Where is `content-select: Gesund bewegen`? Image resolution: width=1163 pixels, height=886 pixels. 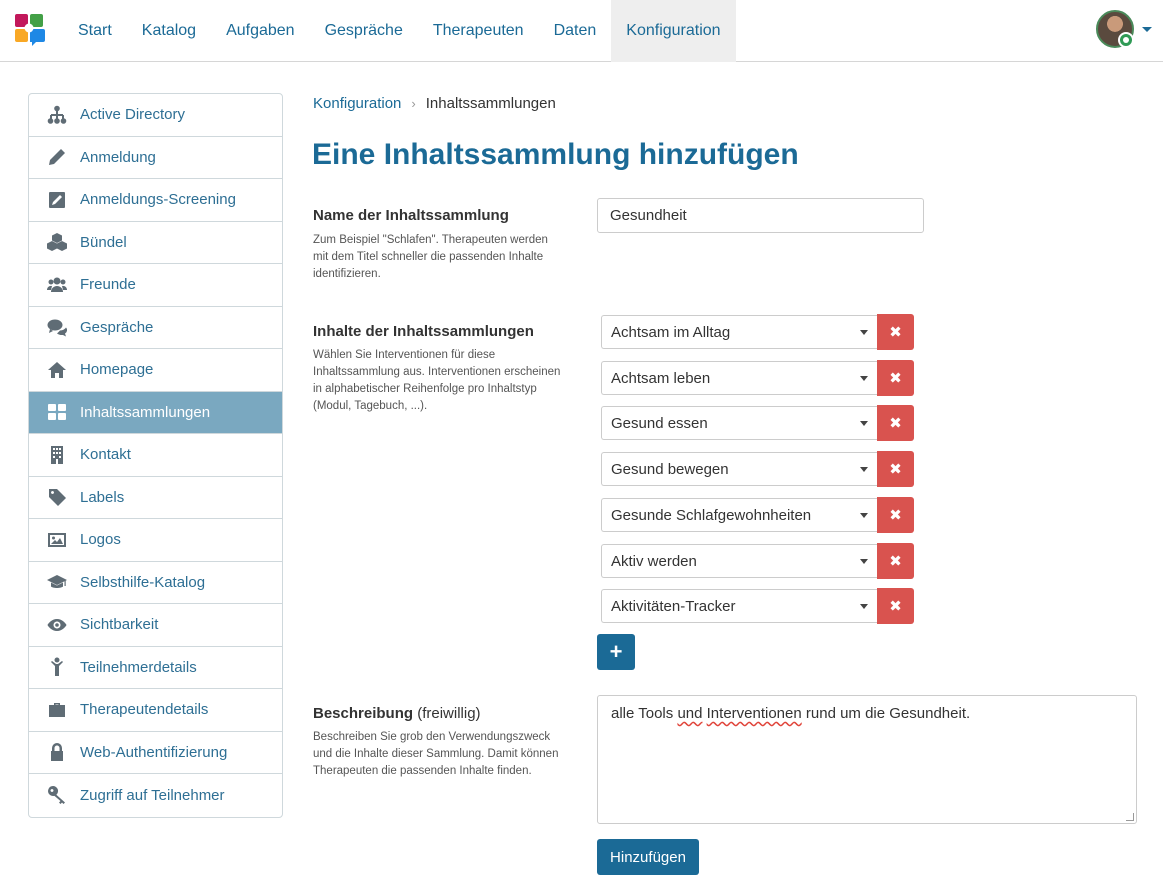 content-select: Gesund bewegen is located at coordinates (739, 469).